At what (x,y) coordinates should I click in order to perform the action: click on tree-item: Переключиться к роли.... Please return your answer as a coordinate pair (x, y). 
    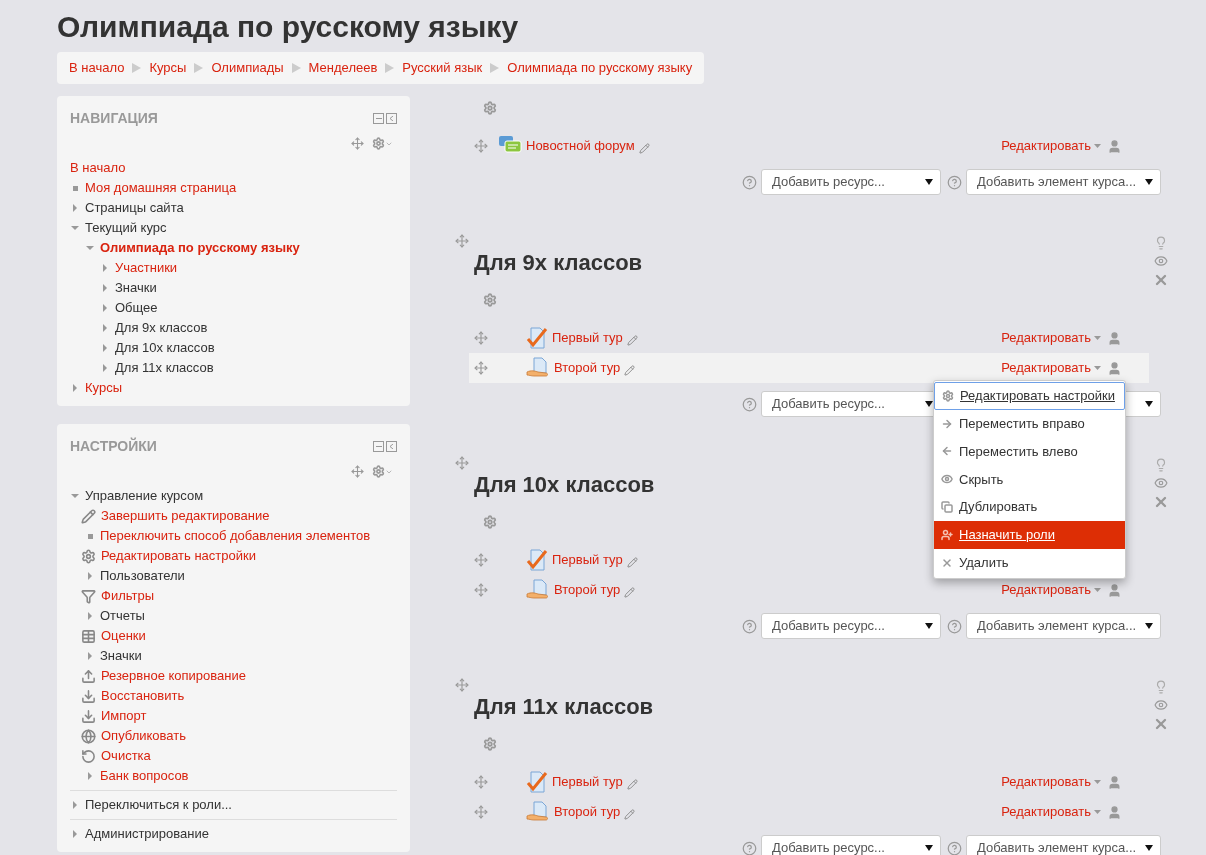
    Looking at the image, I should click on (158, 805).